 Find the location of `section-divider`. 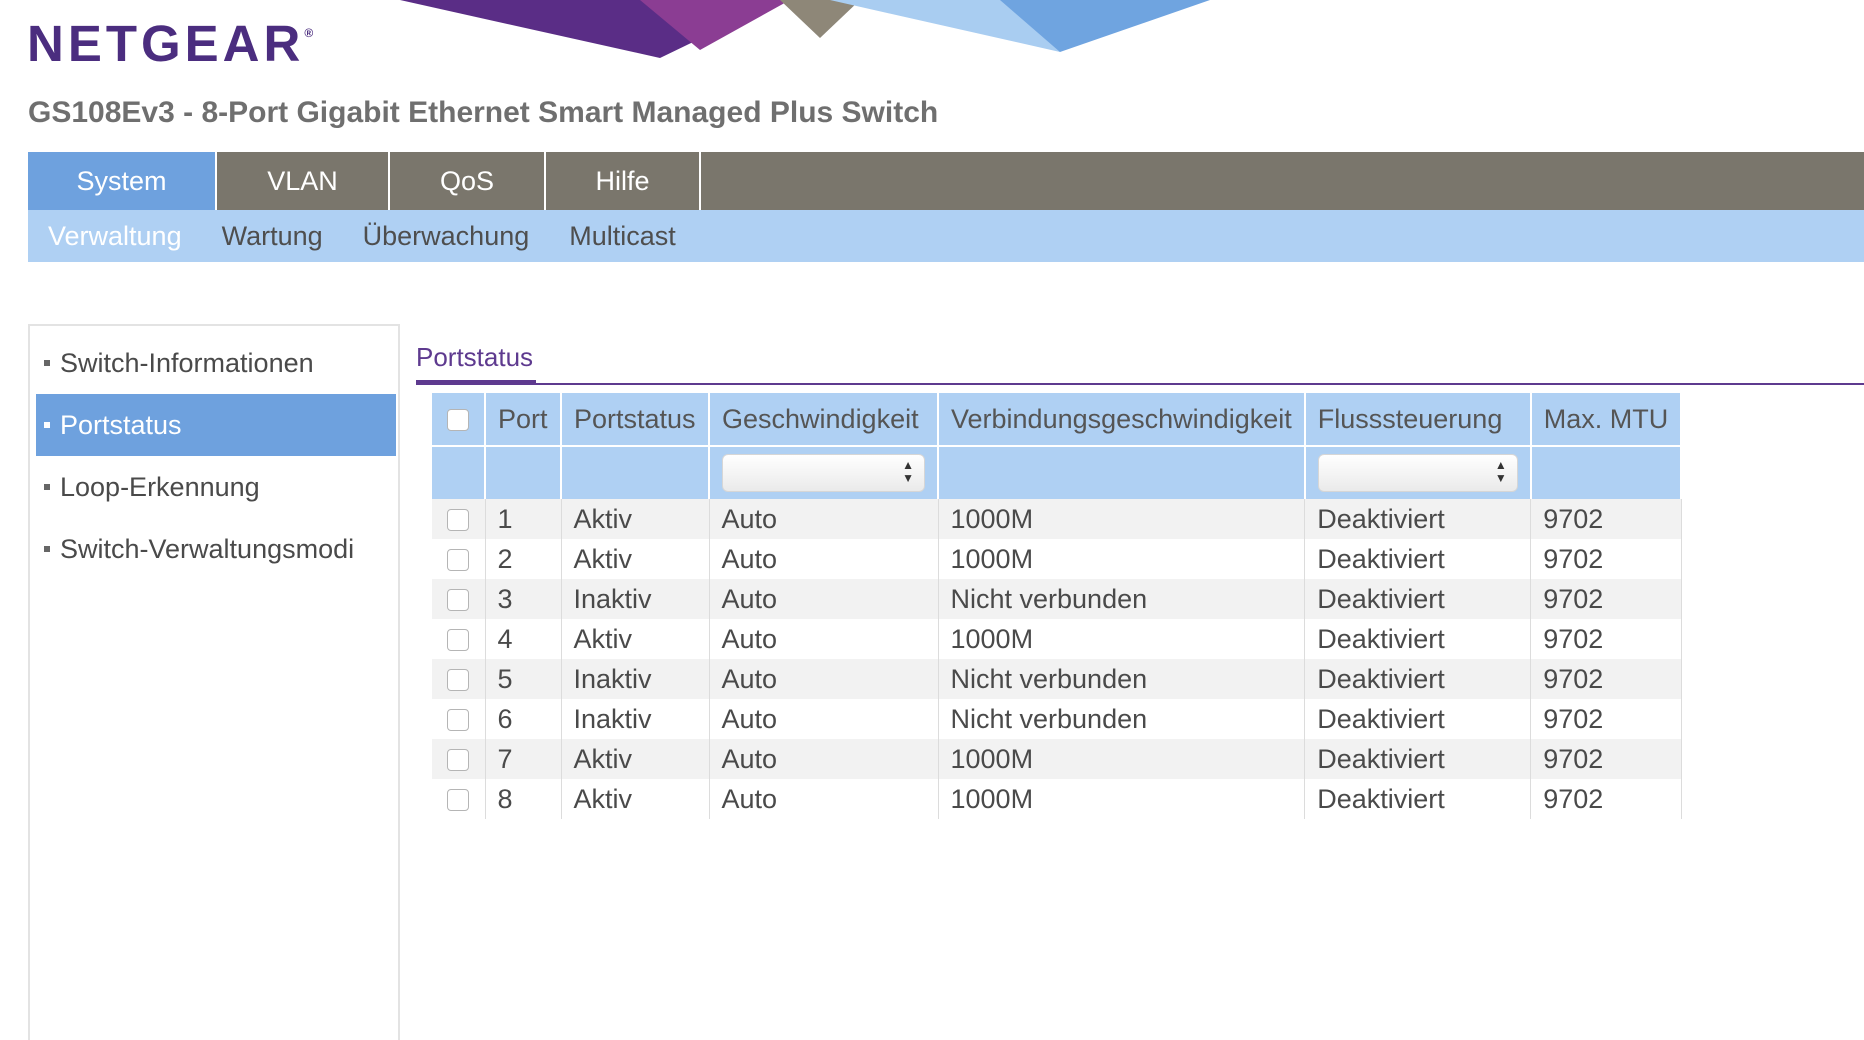

section-divider is located at coordinates (1140, 384).